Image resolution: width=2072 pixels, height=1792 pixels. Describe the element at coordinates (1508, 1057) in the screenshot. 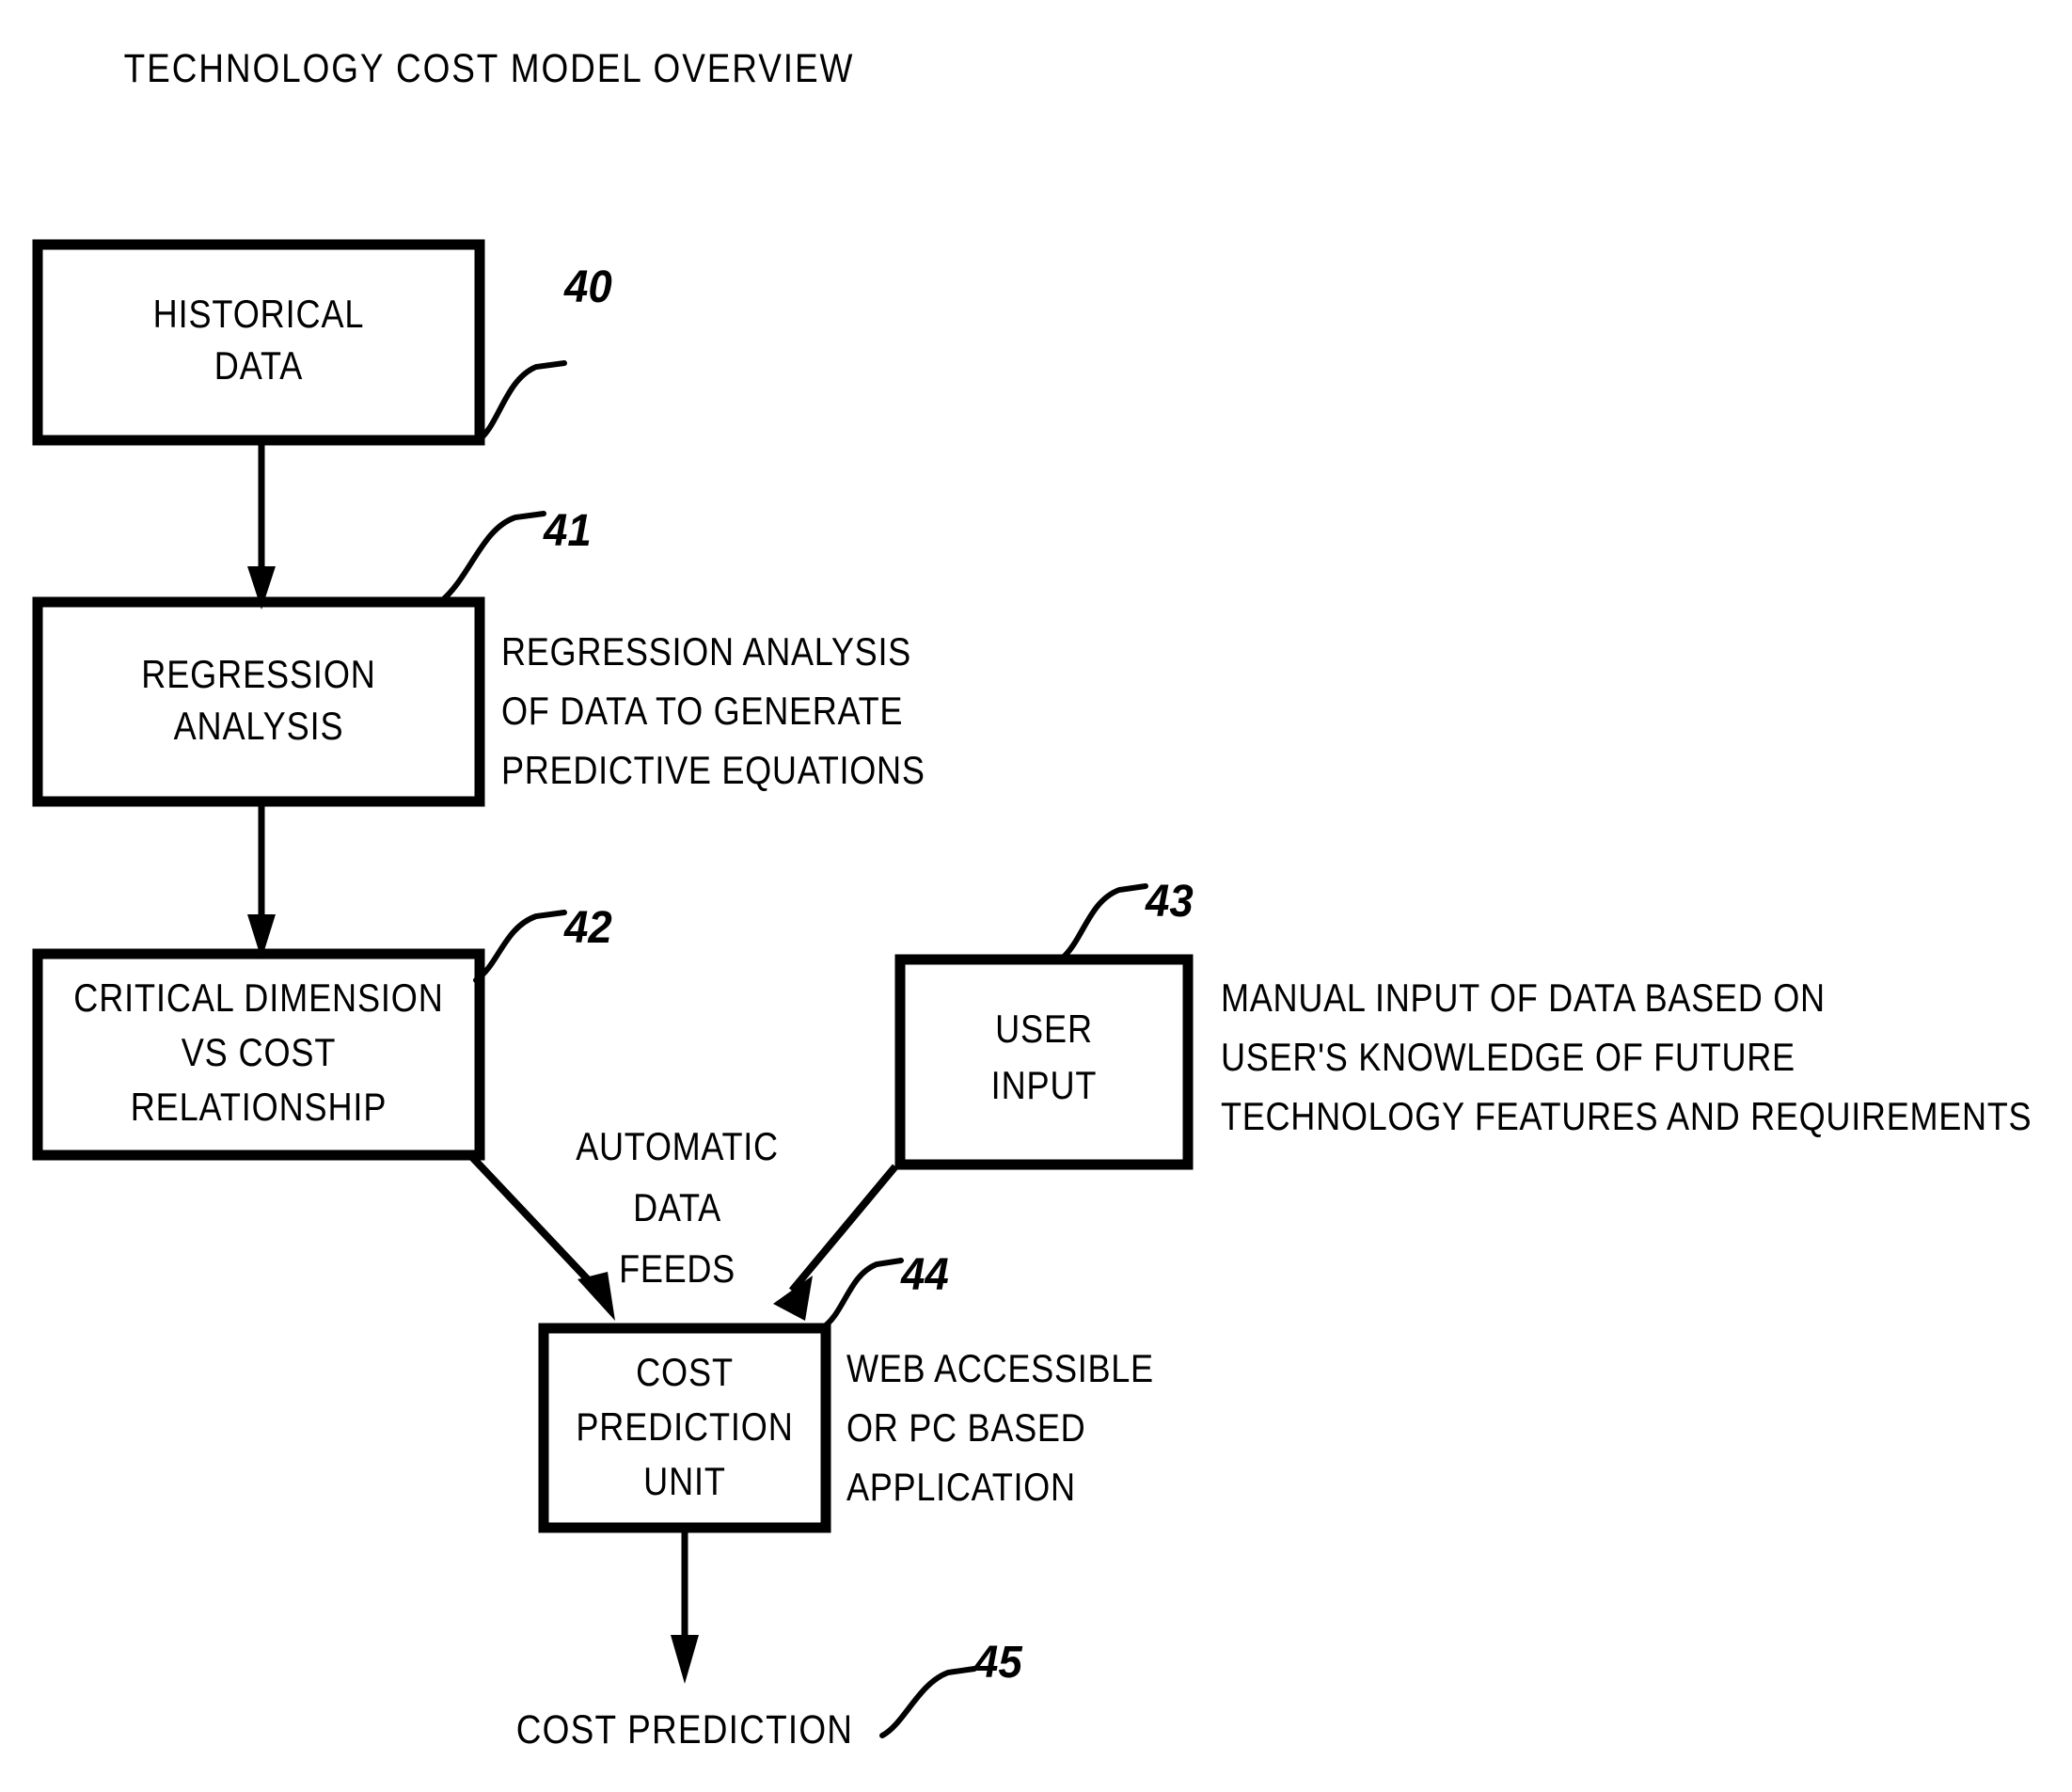

I see `annotation-user-input-line2: USER'S KNOWLEDGE OF FUTURE` at that location.